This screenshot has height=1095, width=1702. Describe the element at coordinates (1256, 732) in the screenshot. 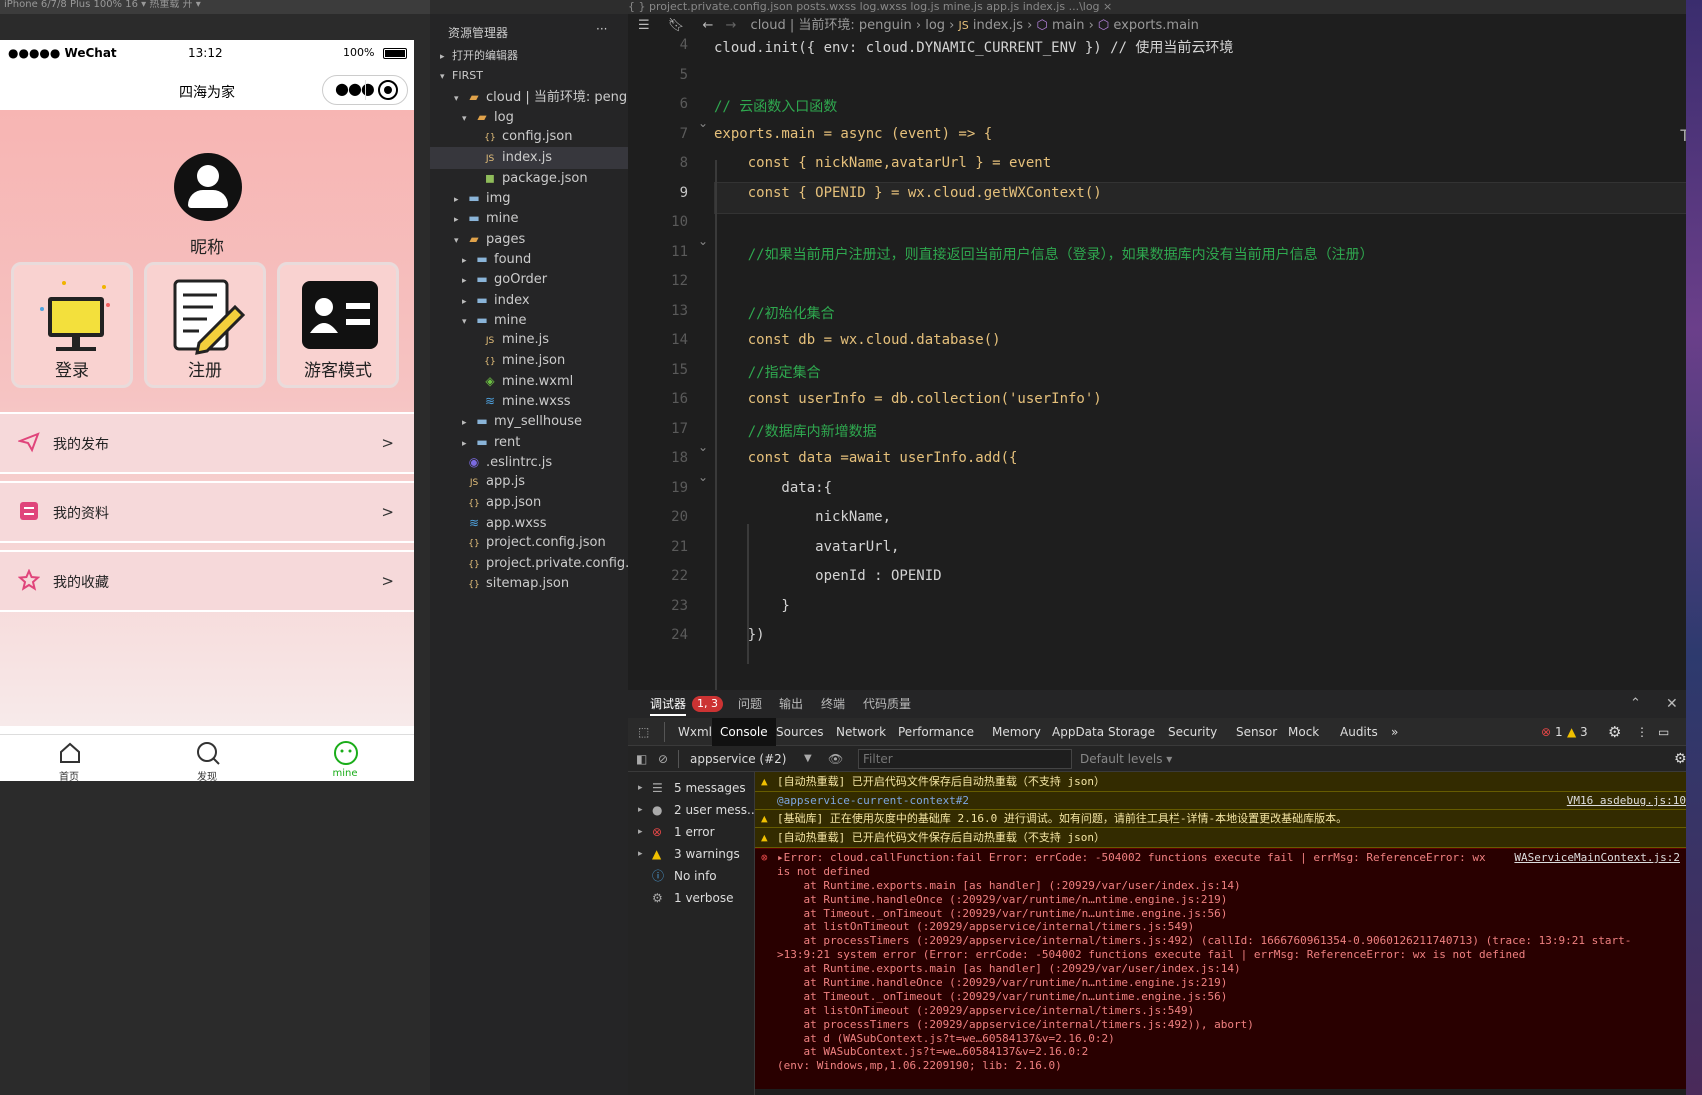

I see `devtools-tab: Sensor` at that location.